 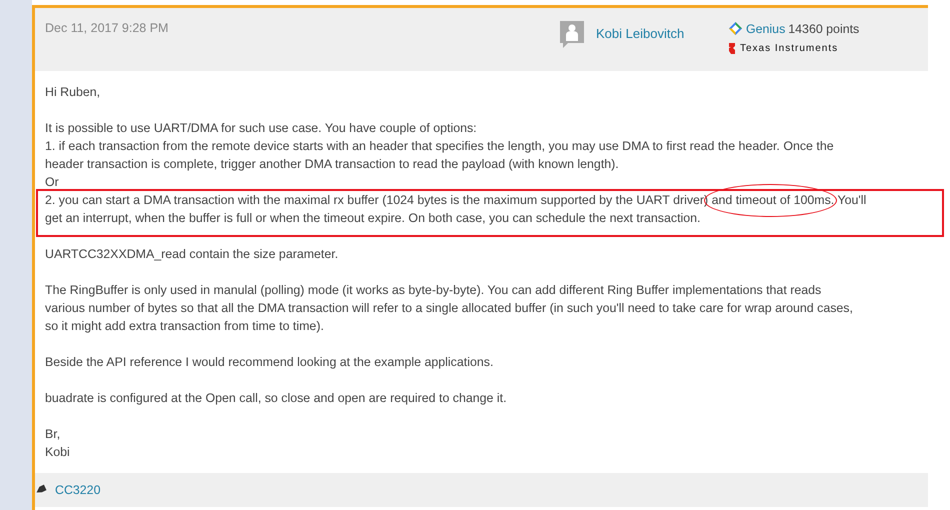 I want to click on points-count: 14360 points, so click(x=824, y=29).